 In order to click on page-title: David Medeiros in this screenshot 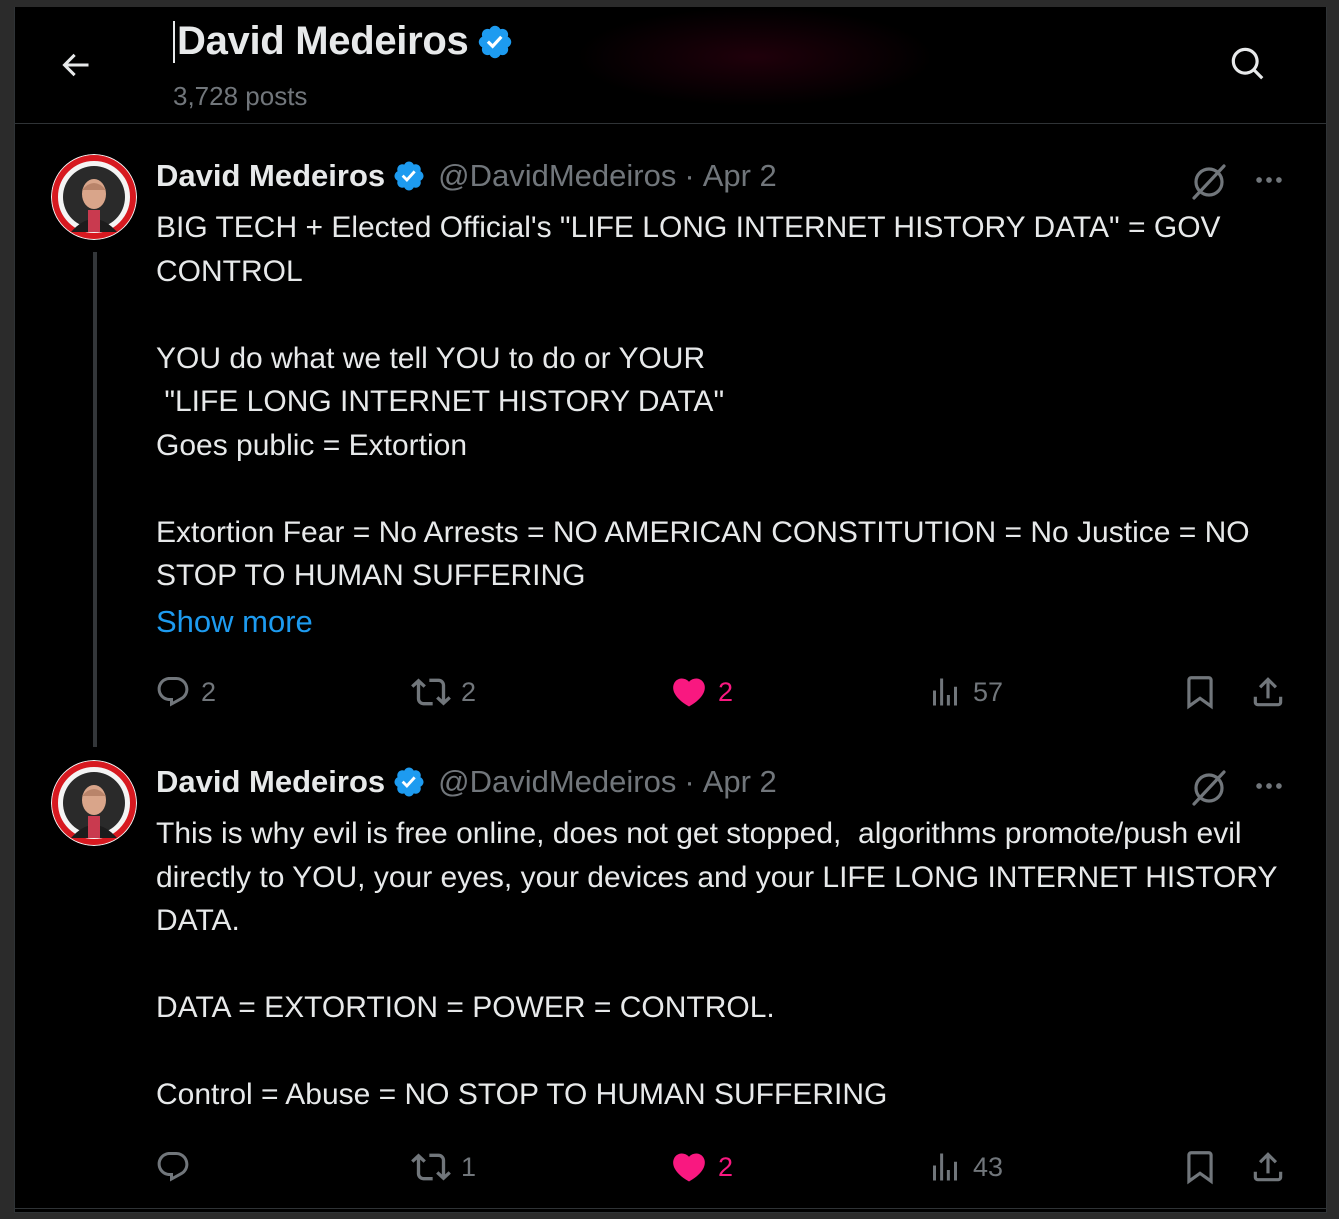, I will do `click(323, 41)`.